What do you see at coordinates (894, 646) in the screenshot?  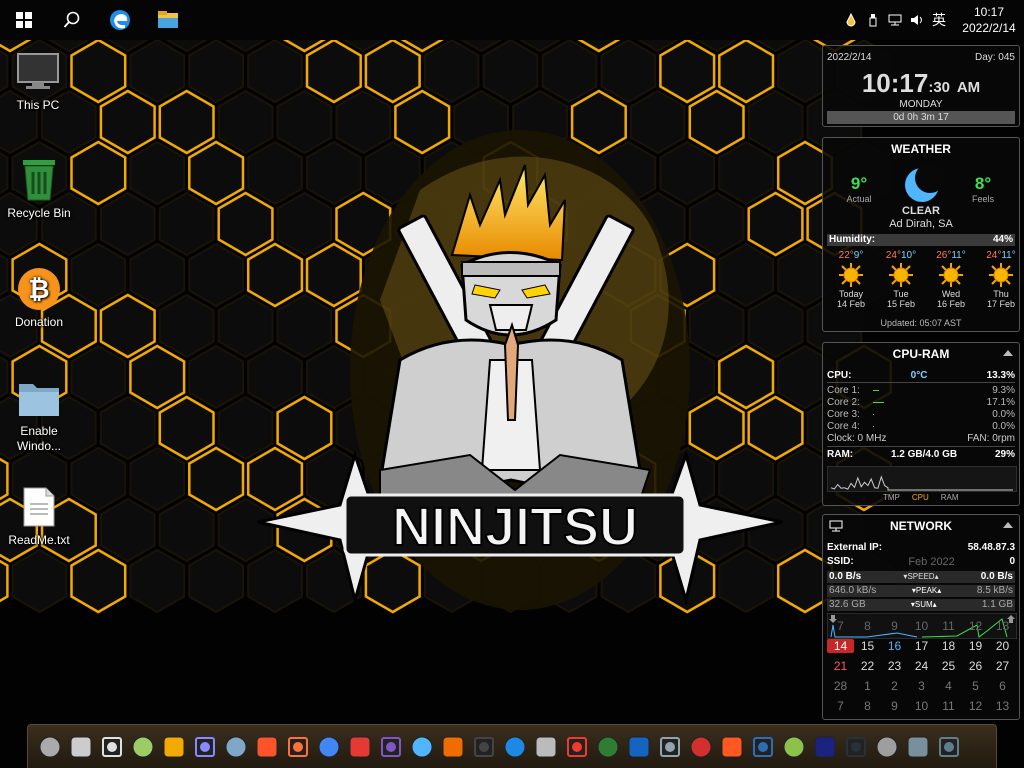 I see `calendar-day: 16` at bounding box center [894, 646].